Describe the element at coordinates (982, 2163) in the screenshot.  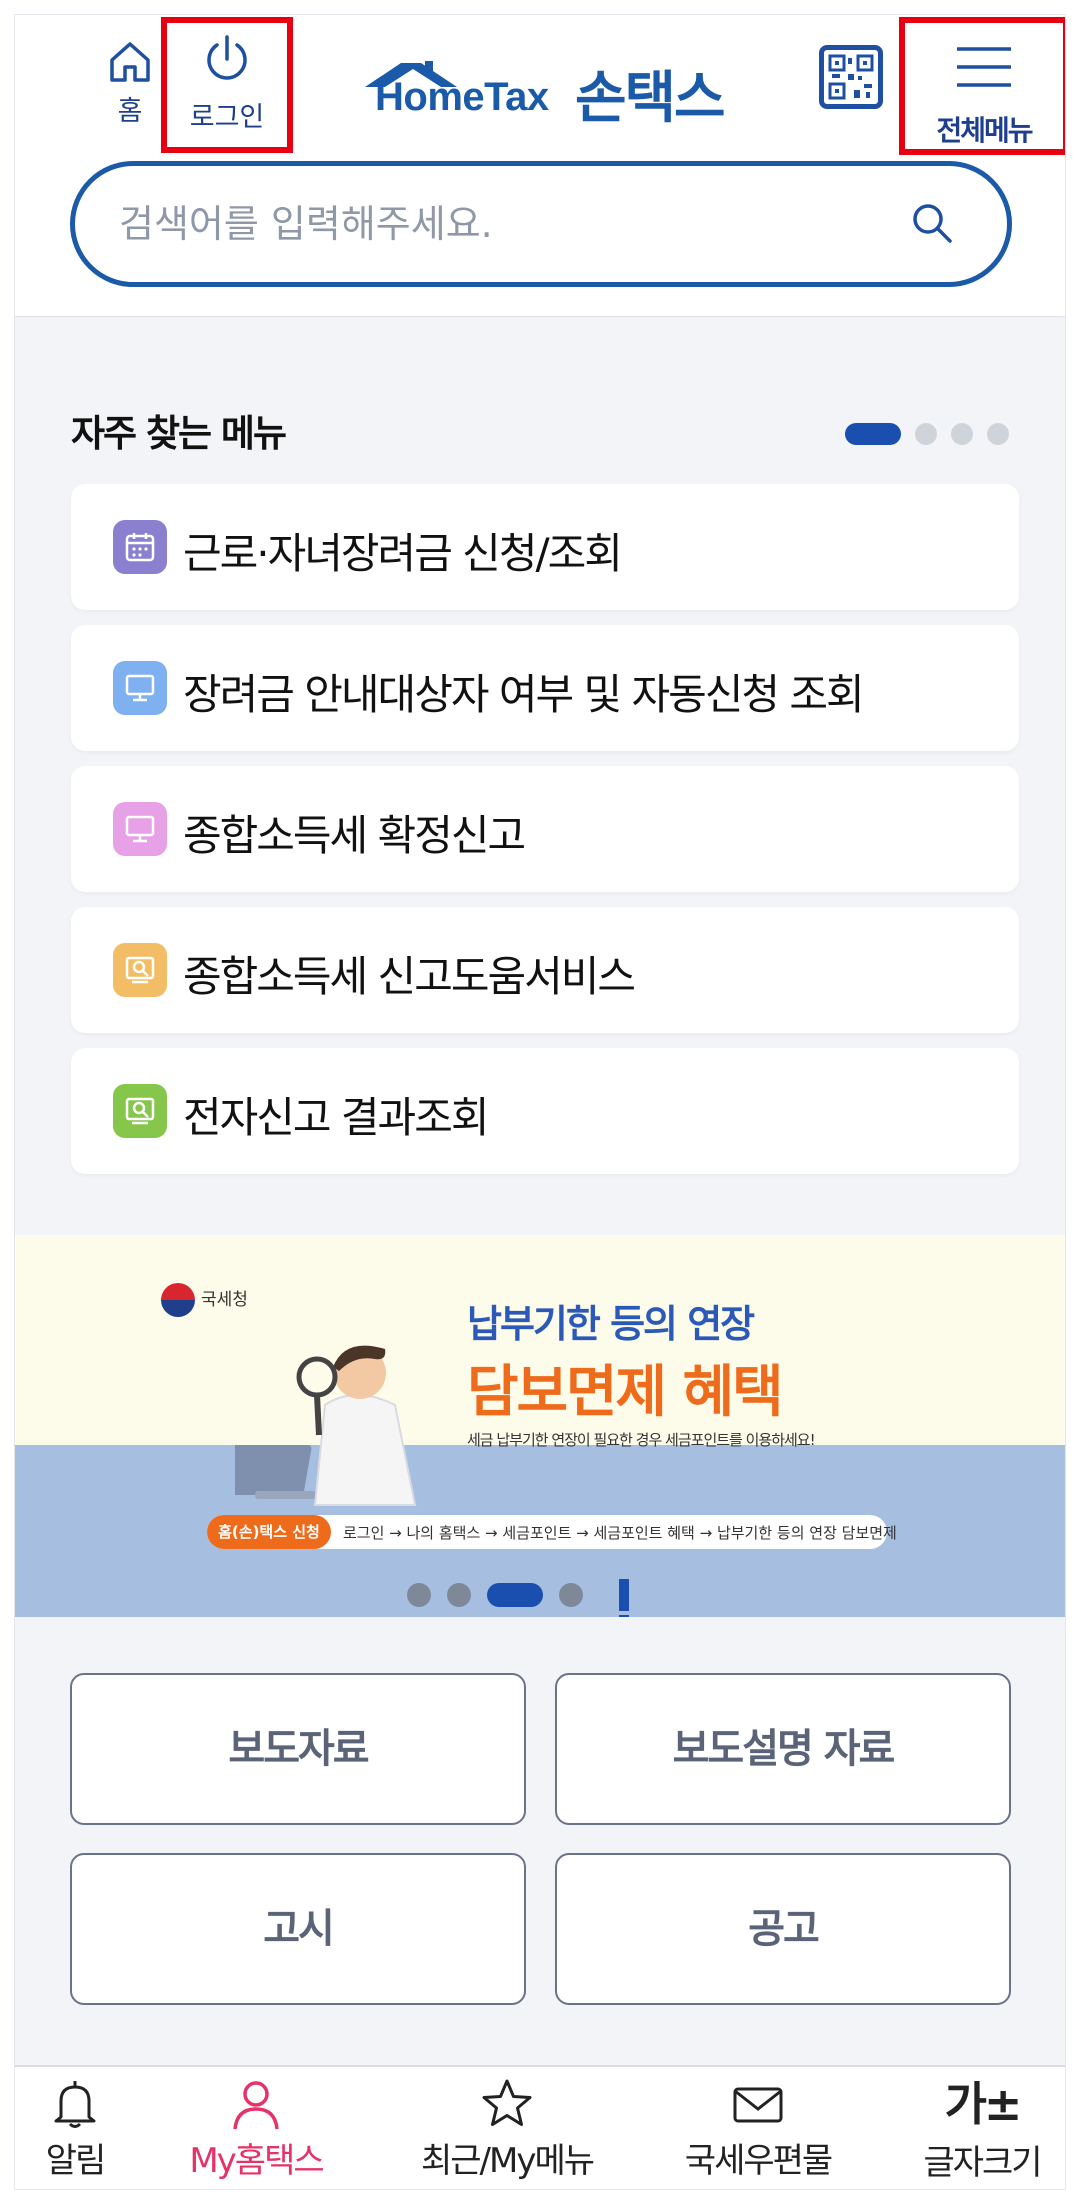
I see `nav-label: 글자크기` at that location.